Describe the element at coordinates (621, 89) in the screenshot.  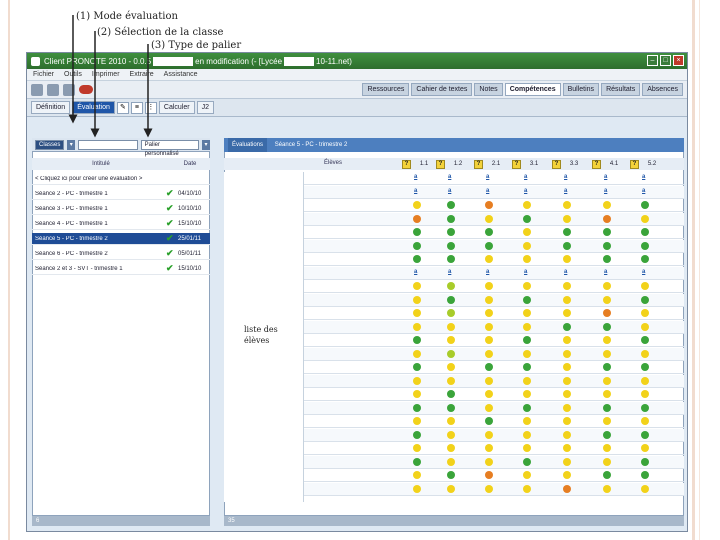
I see `tab-resultats: Résultats` at that location.